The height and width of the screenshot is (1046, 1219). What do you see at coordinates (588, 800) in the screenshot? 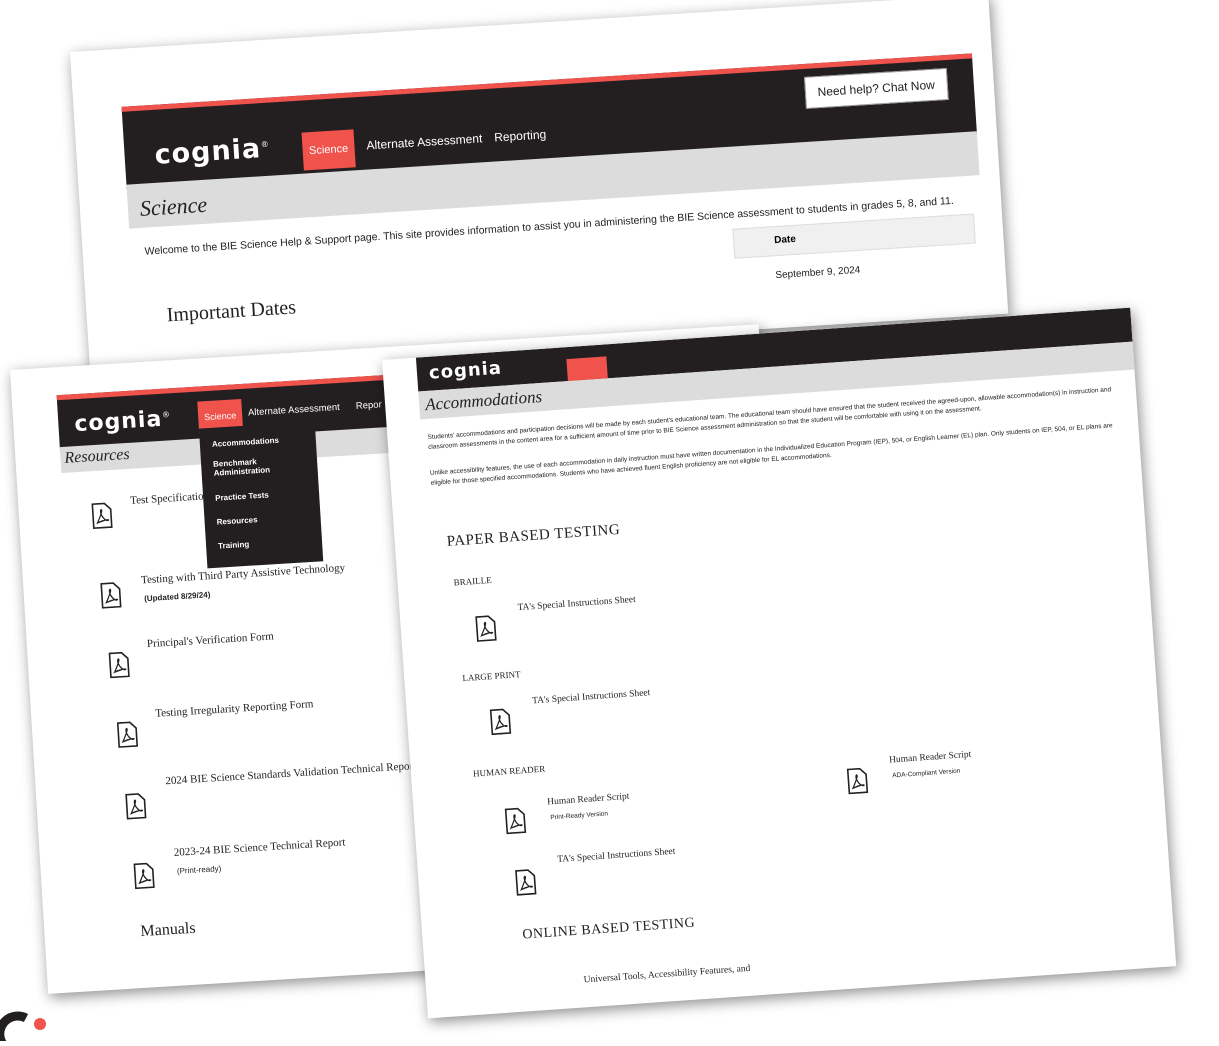
I see `human-reader-script-link: Human Reader Script` at bounding box center [588, 800].